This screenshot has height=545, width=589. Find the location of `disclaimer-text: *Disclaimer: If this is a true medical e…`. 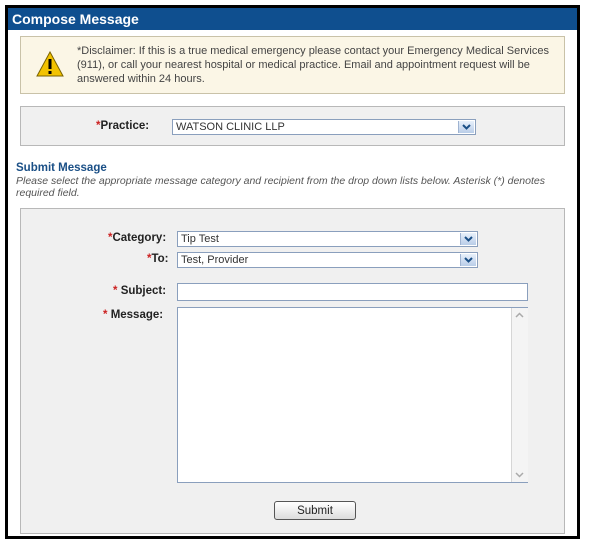

disclaimer-text: *Disclaimer: If this is a true medical e… is located at coordinates (313, 65).